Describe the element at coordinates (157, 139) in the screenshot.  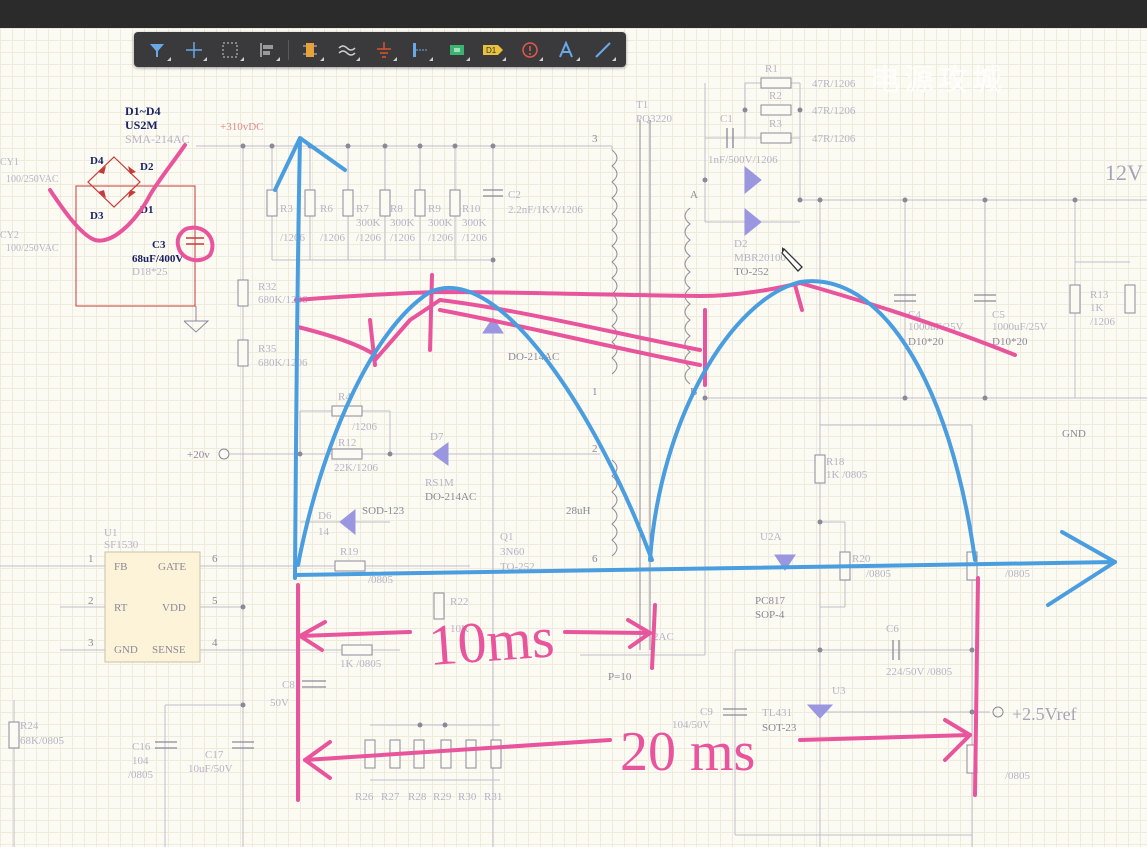
I see `bridge-package: SMA-214AC` at that location.